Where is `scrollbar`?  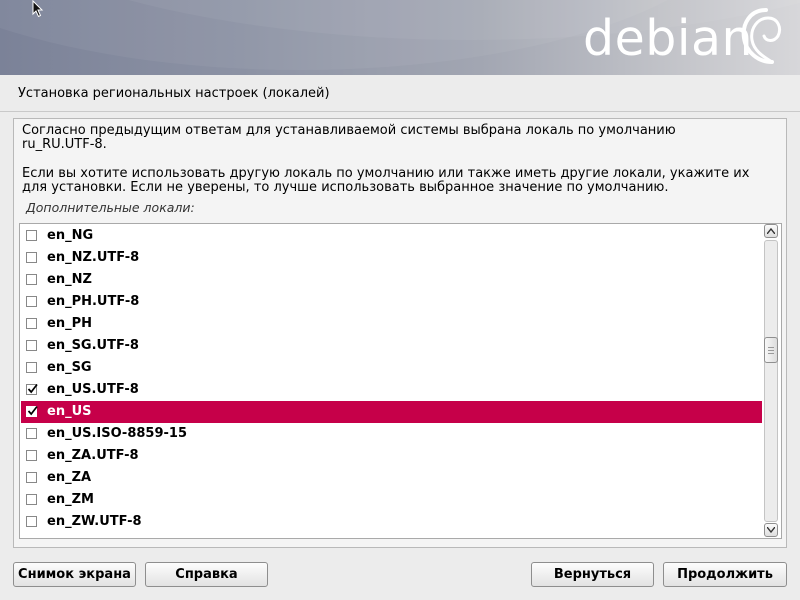
scrollbar is located at coordinates (771, 381).